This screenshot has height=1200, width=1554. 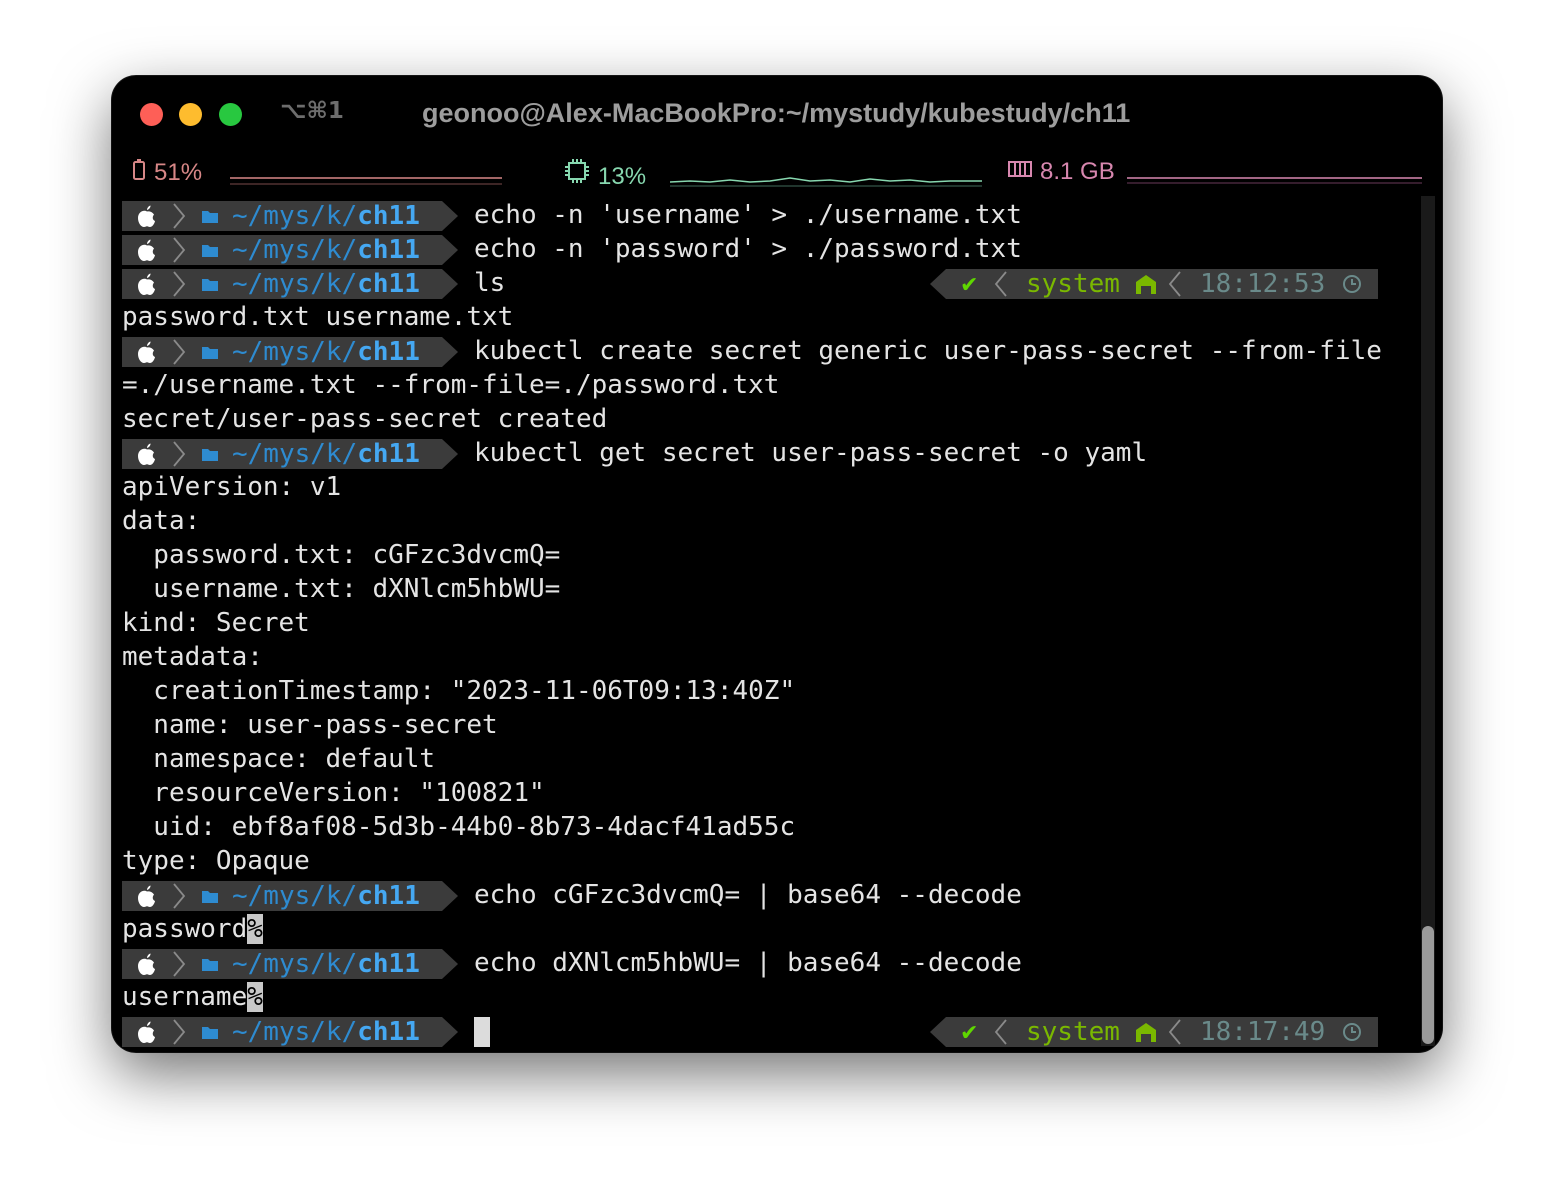 I want to click on output-line: metadata:, so click(x=772, y=657).